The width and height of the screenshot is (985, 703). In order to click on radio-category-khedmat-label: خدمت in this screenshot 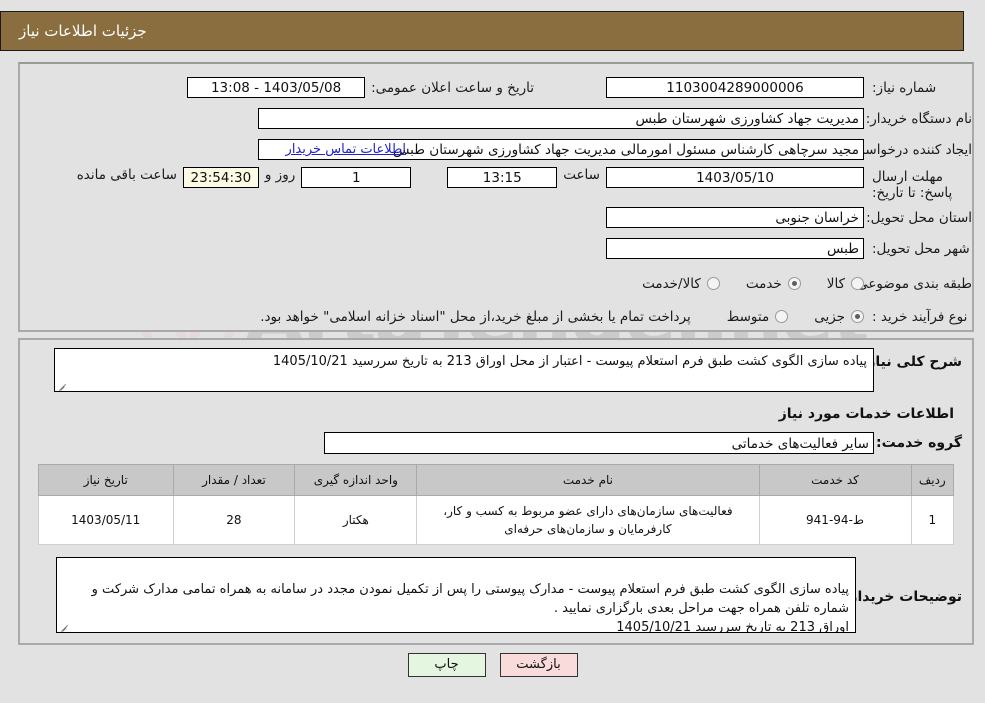, I will do `click(763, 283)`.